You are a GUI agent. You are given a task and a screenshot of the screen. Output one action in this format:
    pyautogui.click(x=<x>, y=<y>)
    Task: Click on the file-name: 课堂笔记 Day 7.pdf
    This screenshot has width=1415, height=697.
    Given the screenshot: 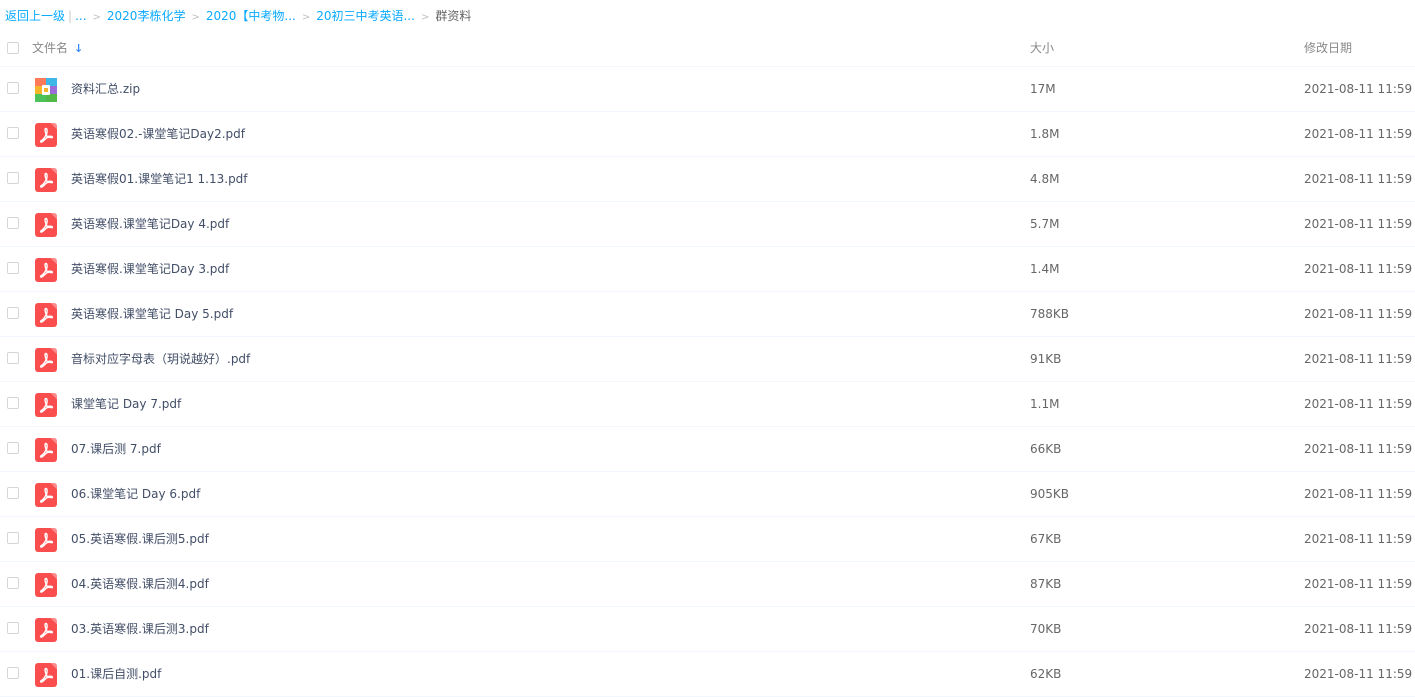 What is the action you would take?
    pyautogui.click(x=126, y=404)
    